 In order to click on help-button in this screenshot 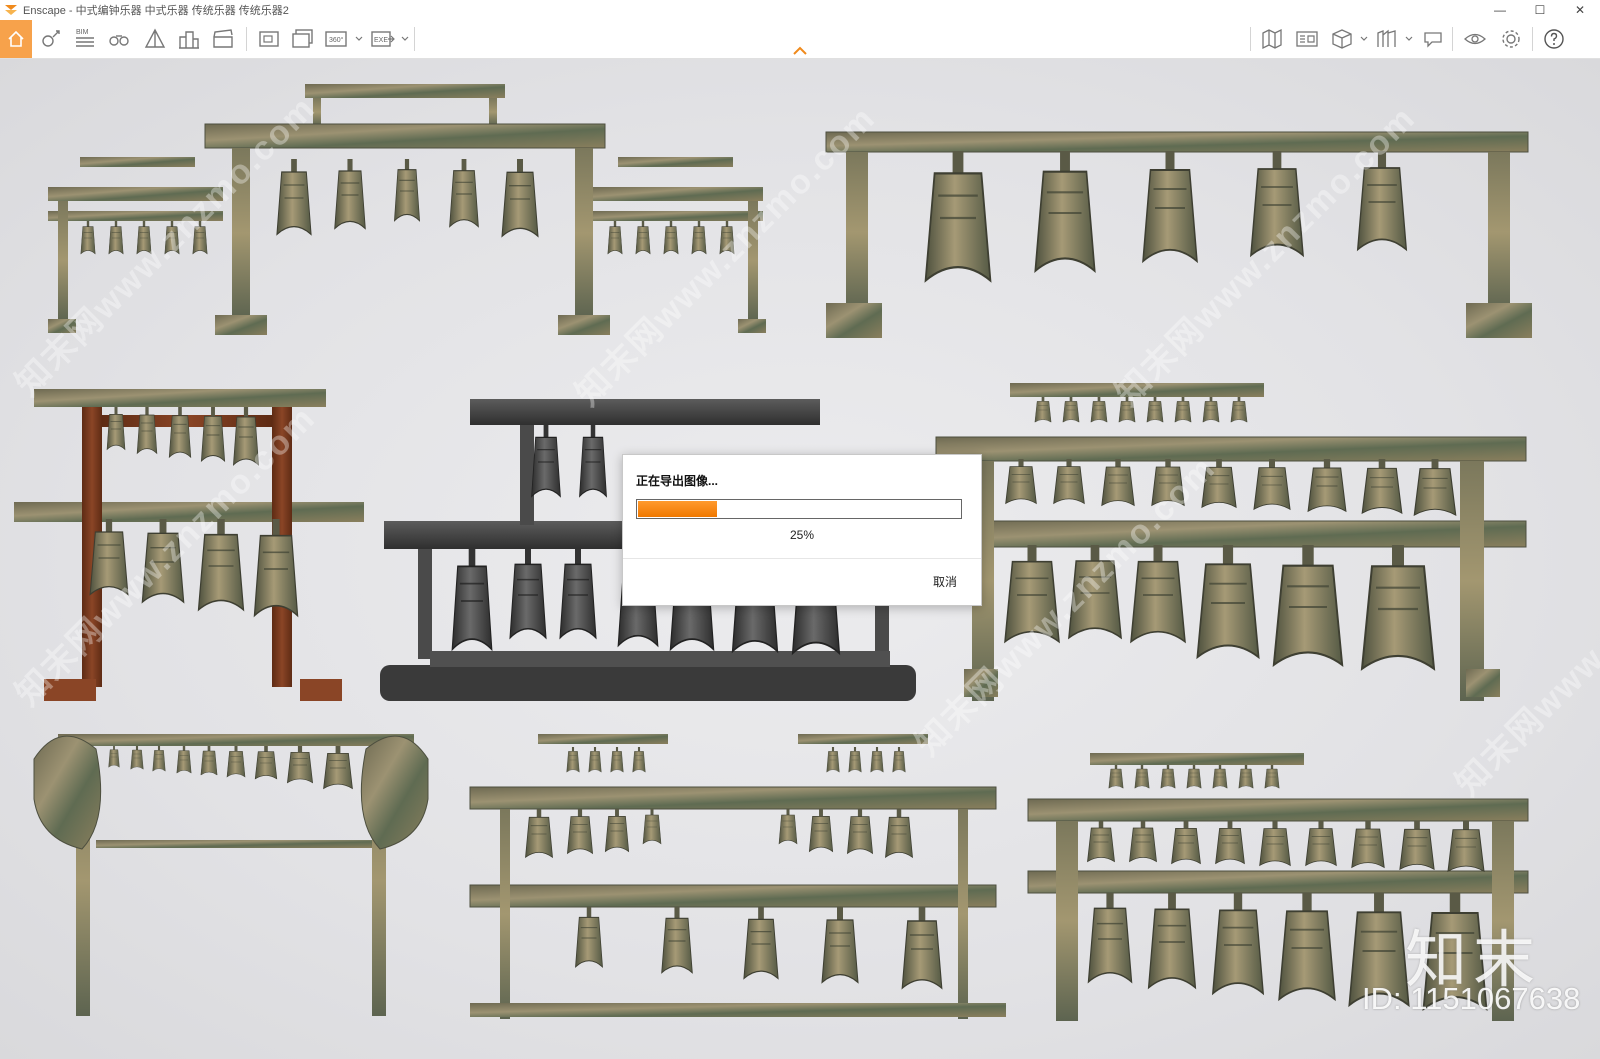, I will do `click(1554, 39)`.